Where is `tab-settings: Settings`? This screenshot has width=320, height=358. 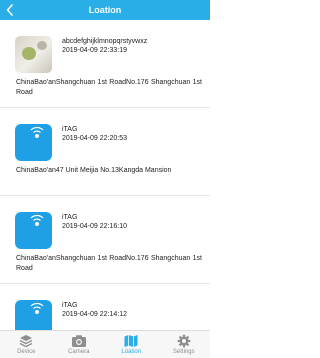
tab-settings: Settings is located at coordinates (184, 344).